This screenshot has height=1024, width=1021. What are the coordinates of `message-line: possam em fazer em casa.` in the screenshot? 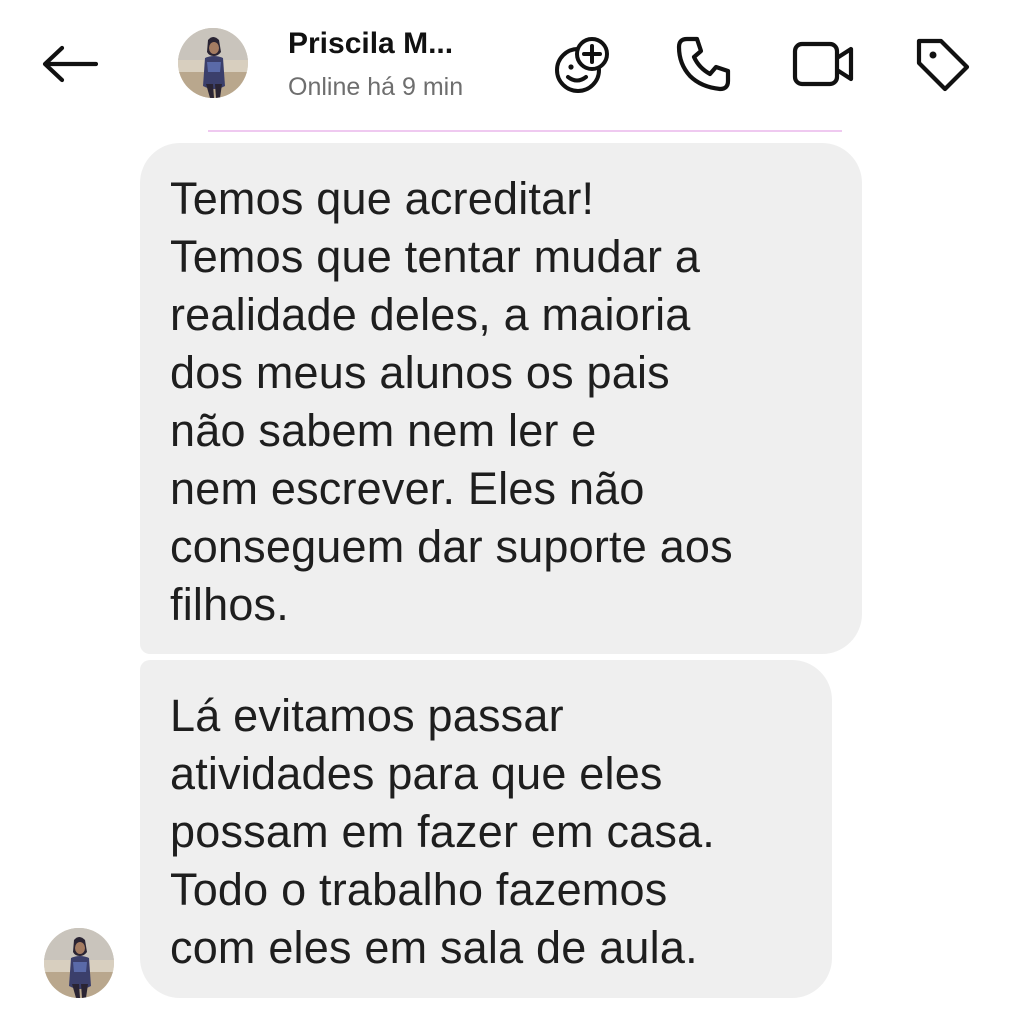 It's located at (442, 831).